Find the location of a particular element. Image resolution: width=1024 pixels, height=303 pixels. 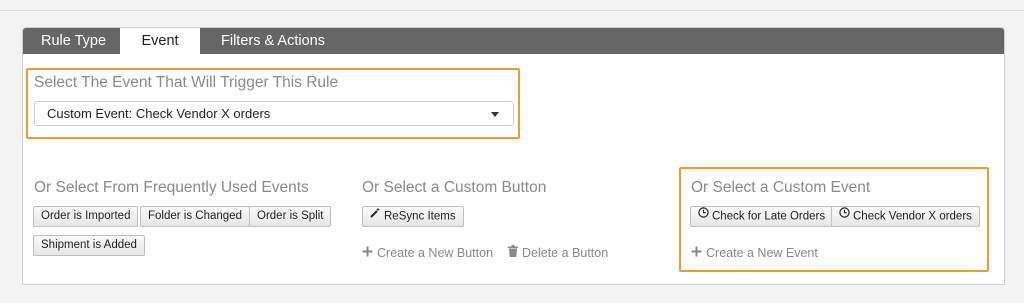

magic-wand-icon is located at coordinates (375, 215).